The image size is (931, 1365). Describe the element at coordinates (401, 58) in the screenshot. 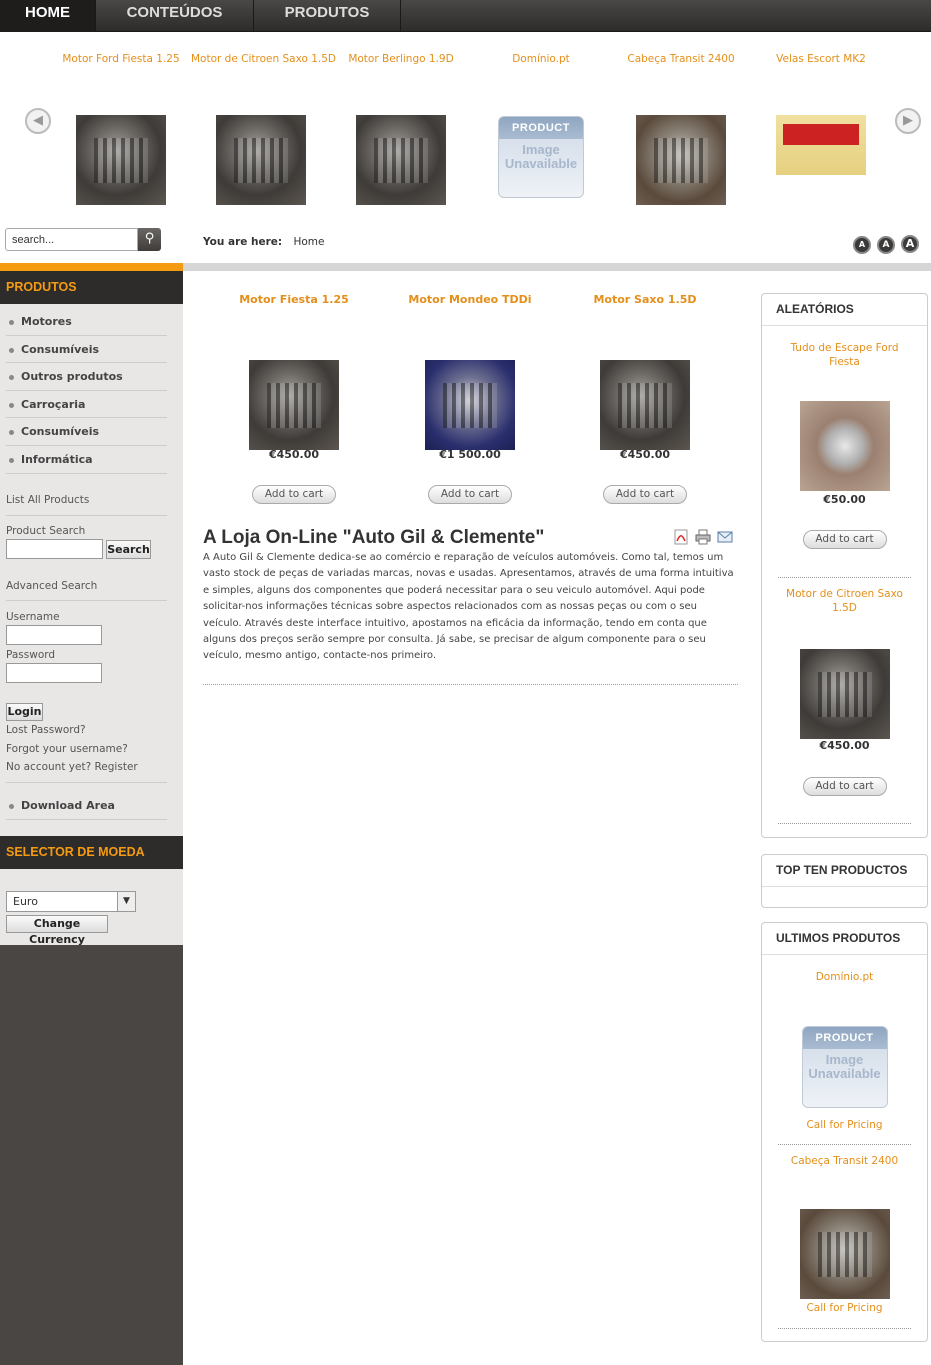

I see `carousel-item-name: Motor Berlingo 1.9D` at that location.